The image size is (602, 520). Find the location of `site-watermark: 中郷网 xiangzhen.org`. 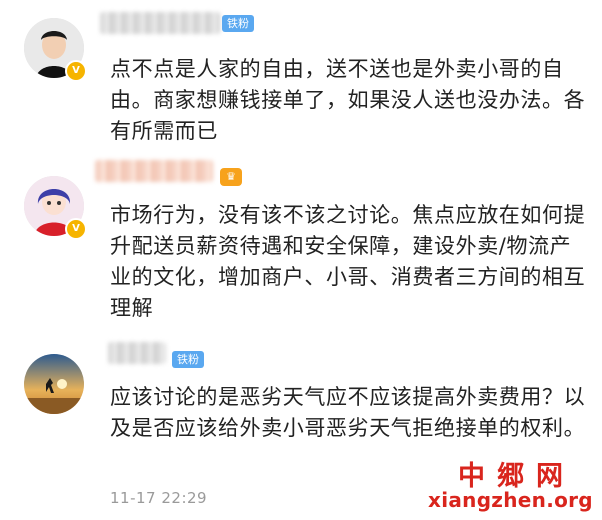

site-watermark: 中郷网 xiangzhen.org is located at coordinates (507, 487).